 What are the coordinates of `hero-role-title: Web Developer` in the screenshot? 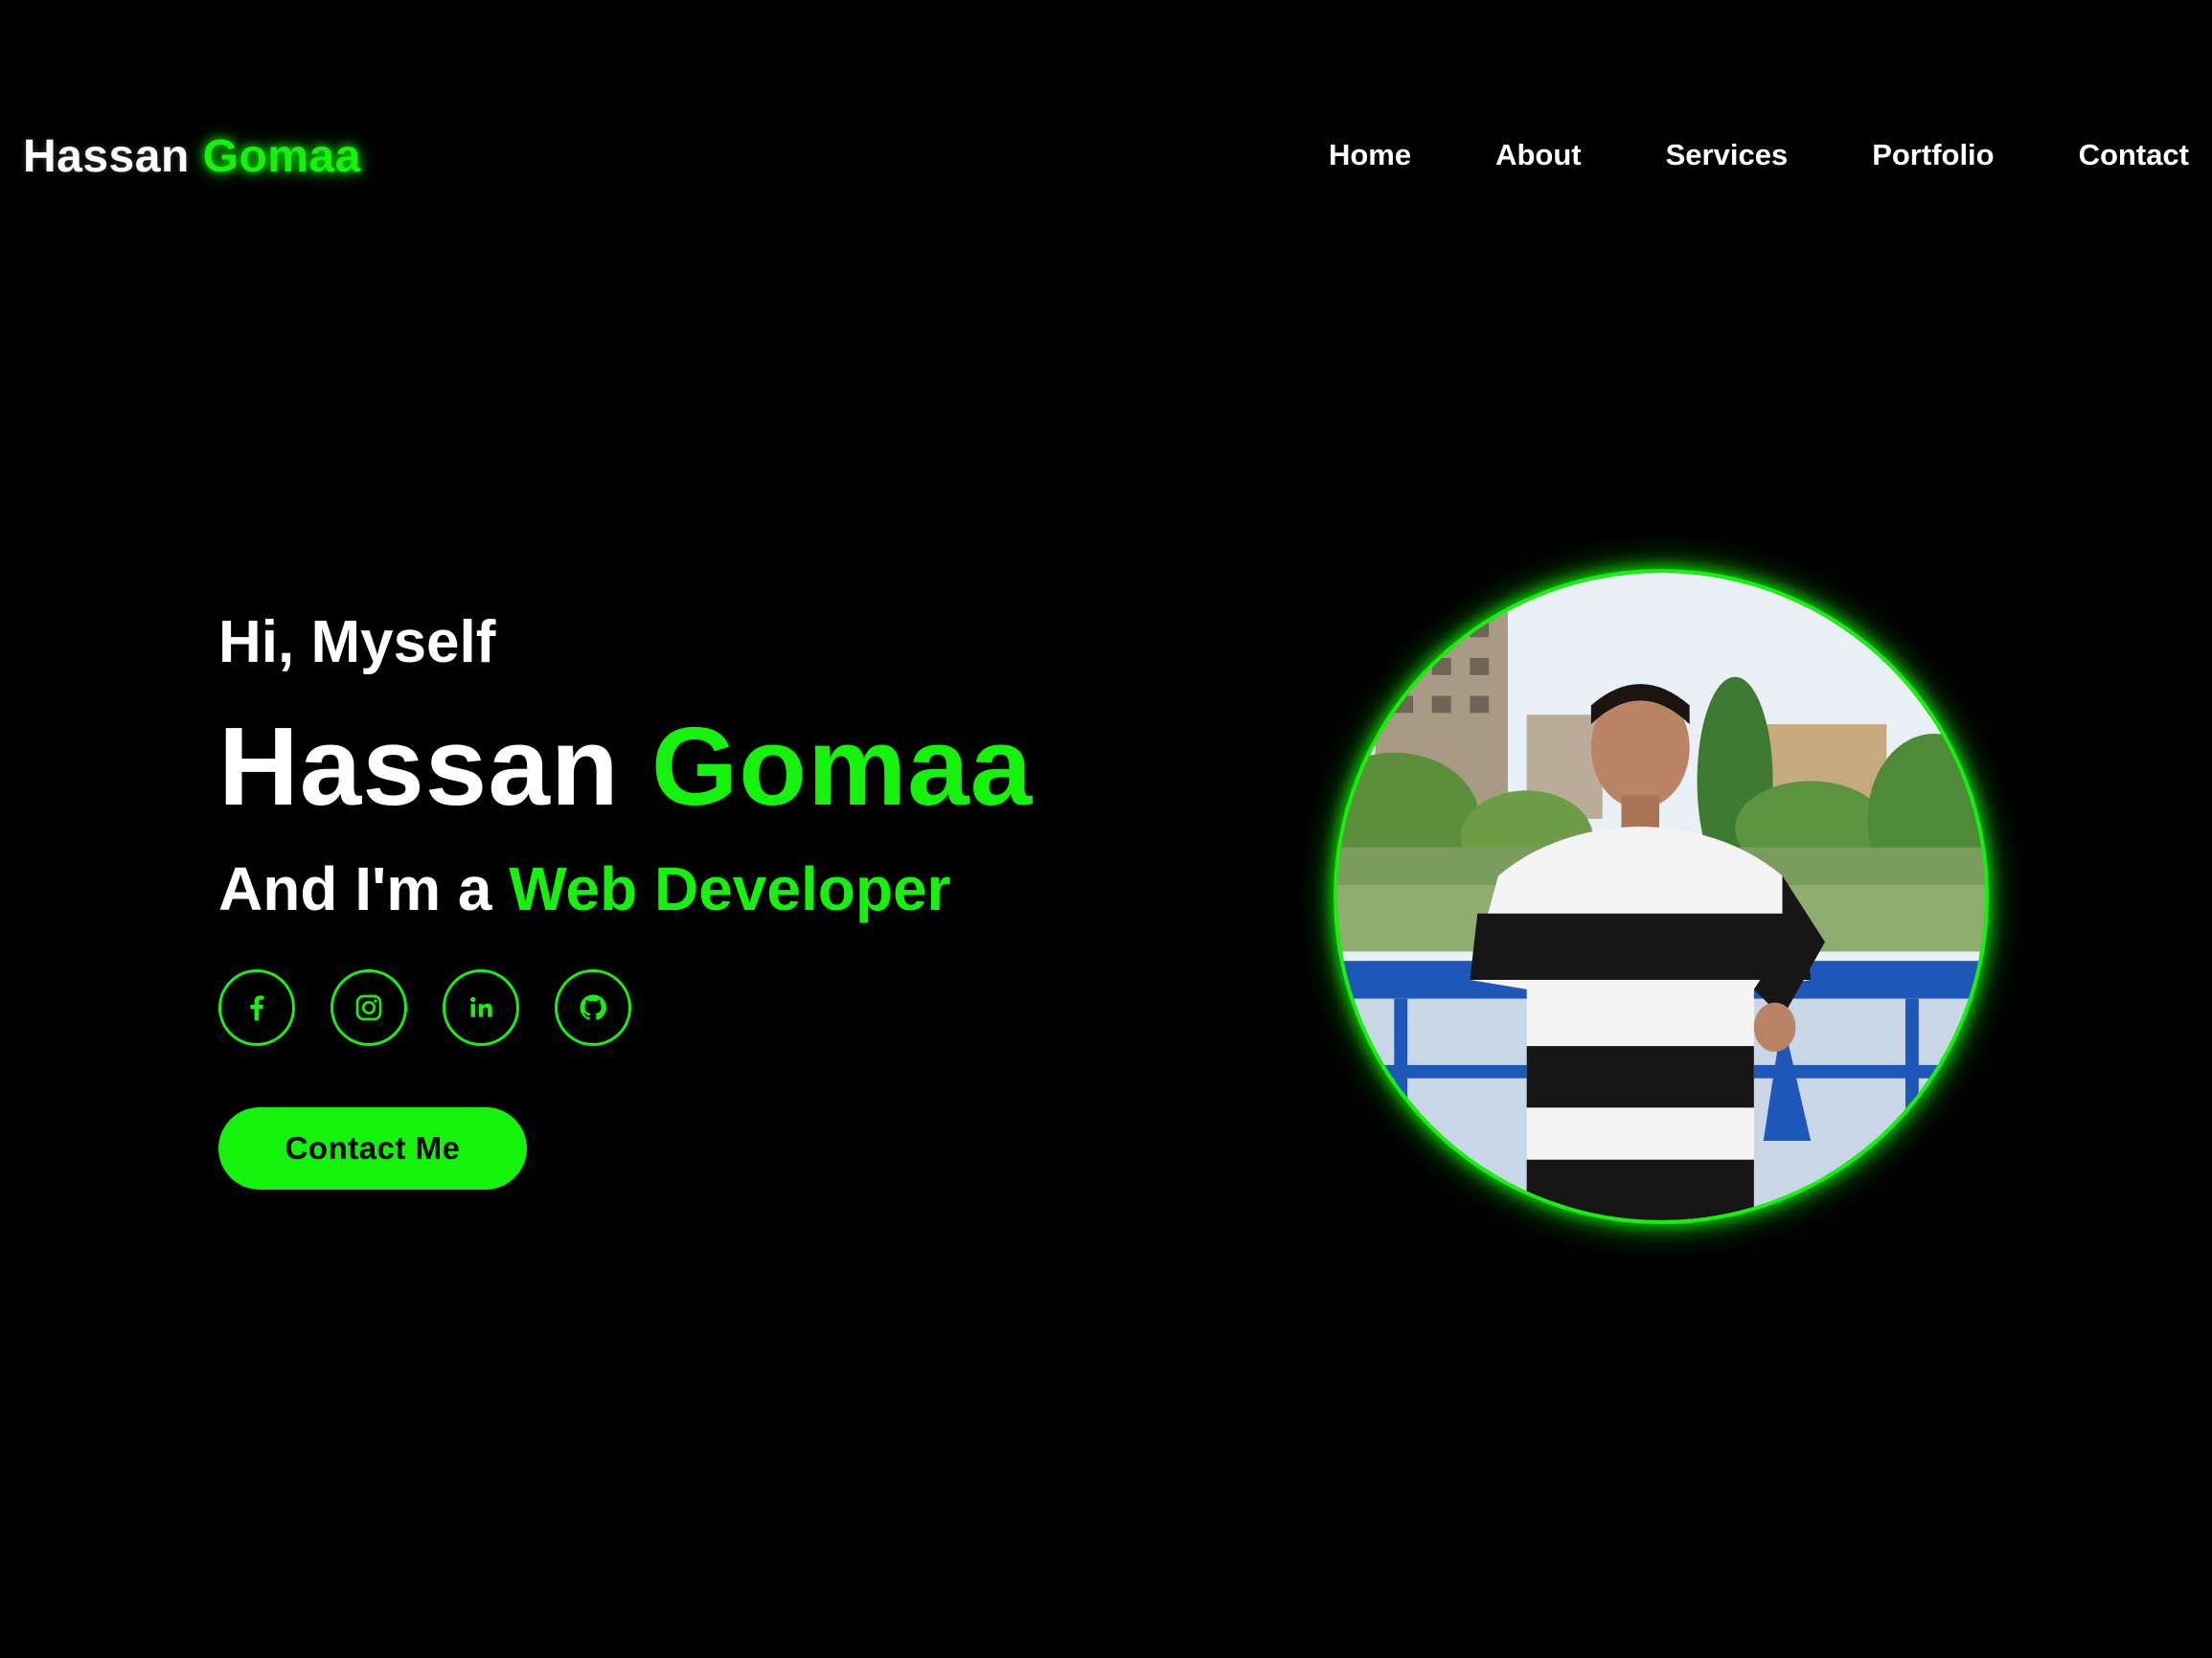 It's located at (730, 888).